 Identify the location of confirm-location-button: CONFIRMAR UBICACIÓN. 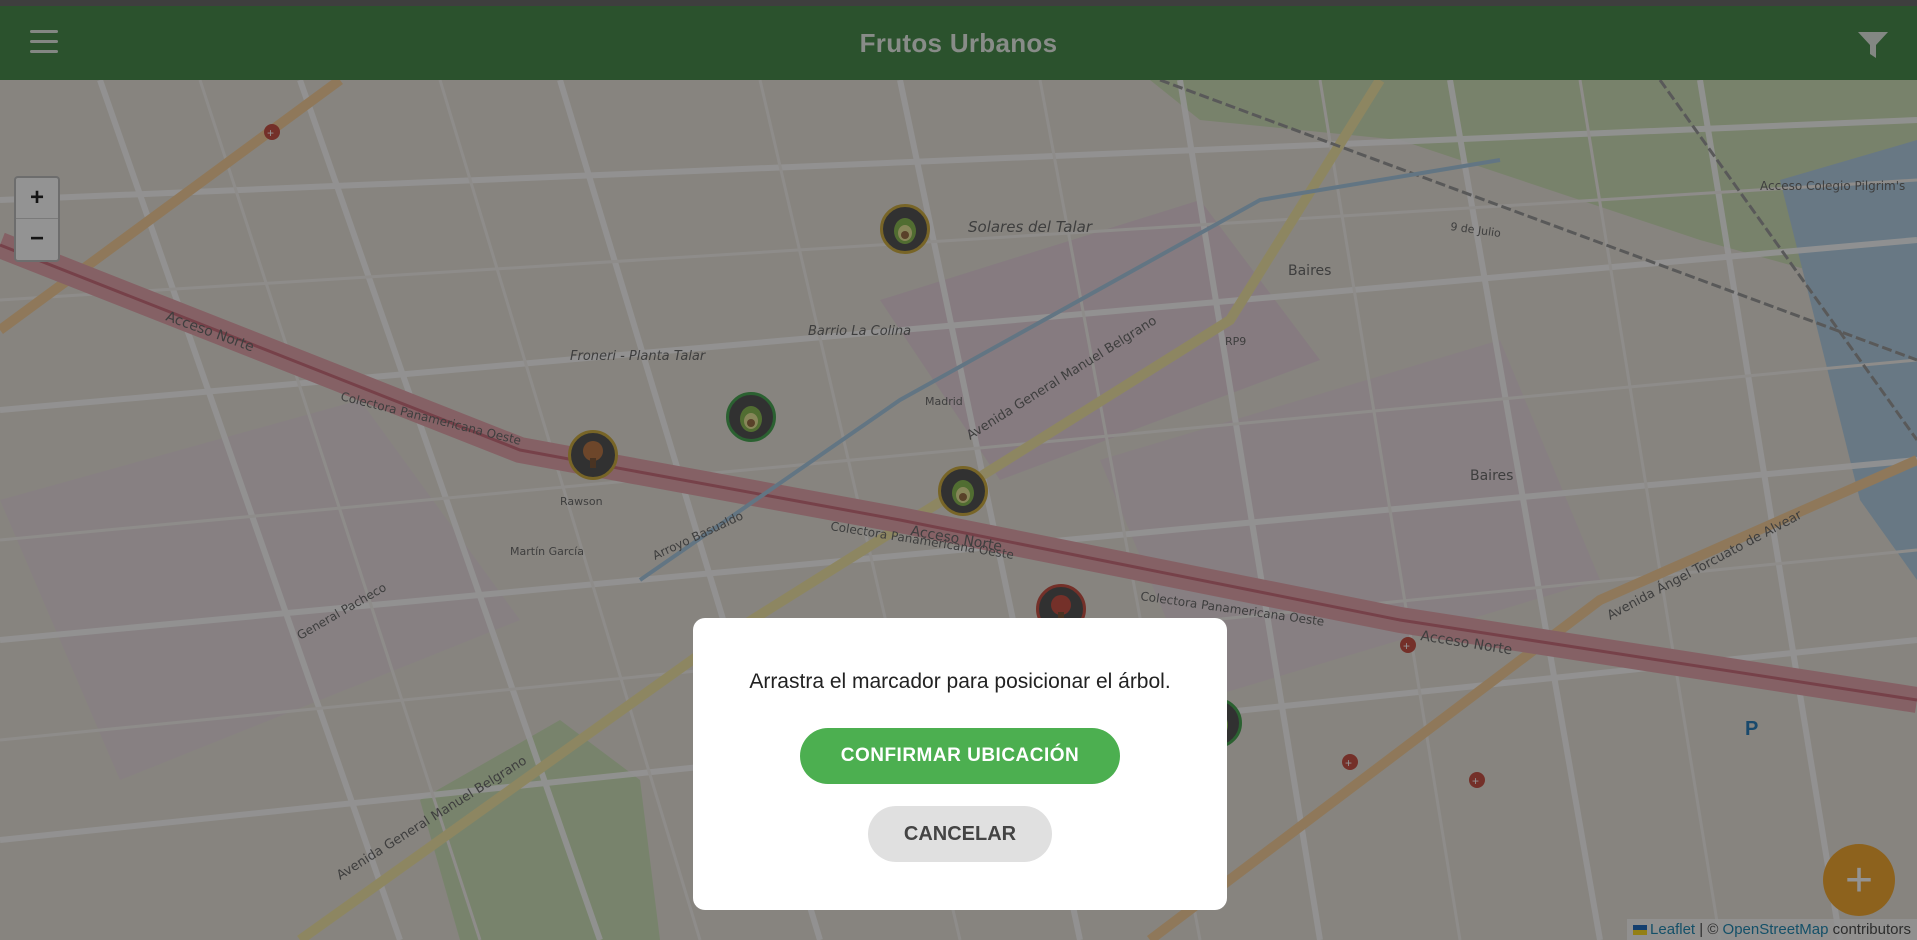
(960, 756).